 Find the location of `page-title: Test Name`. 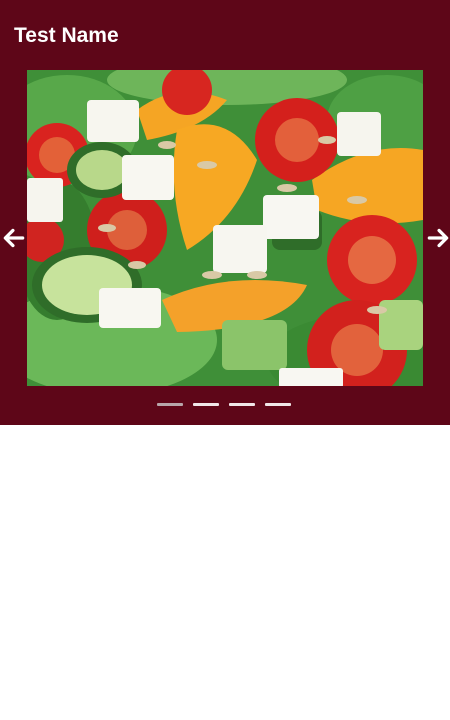

page-title: Test Name is located at coordinates (66, 35).